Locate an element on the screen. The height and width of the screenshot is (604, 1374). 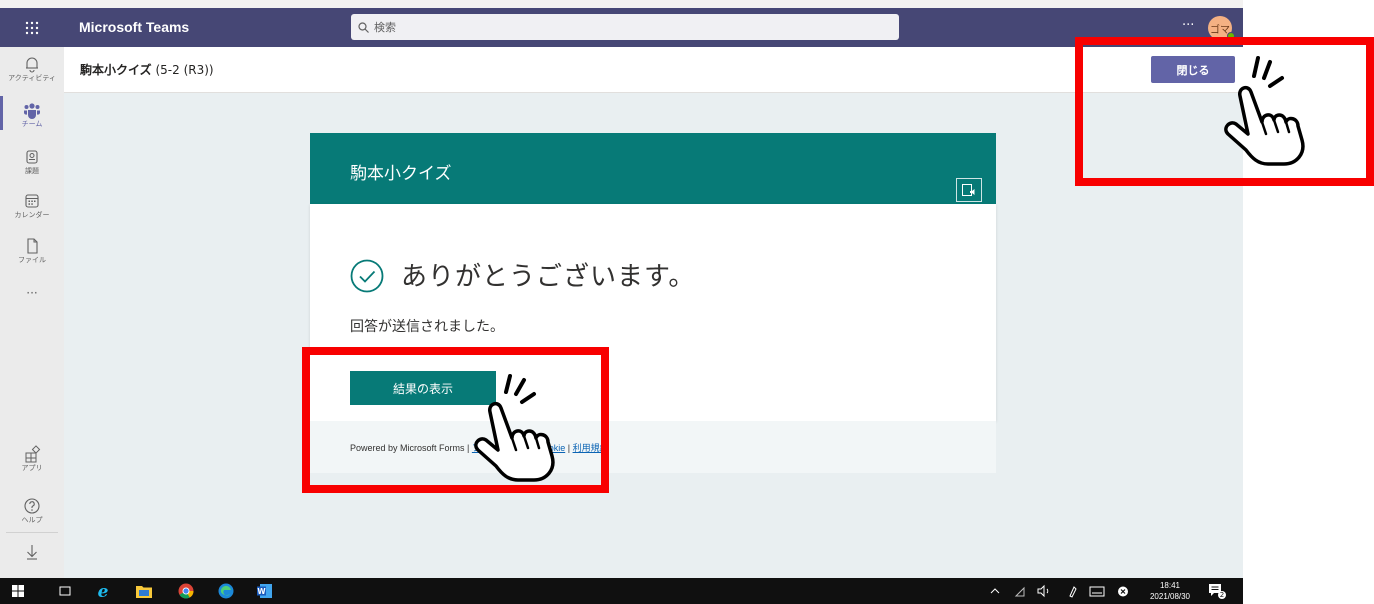
windows-icon is located at coordinates (18, 591).